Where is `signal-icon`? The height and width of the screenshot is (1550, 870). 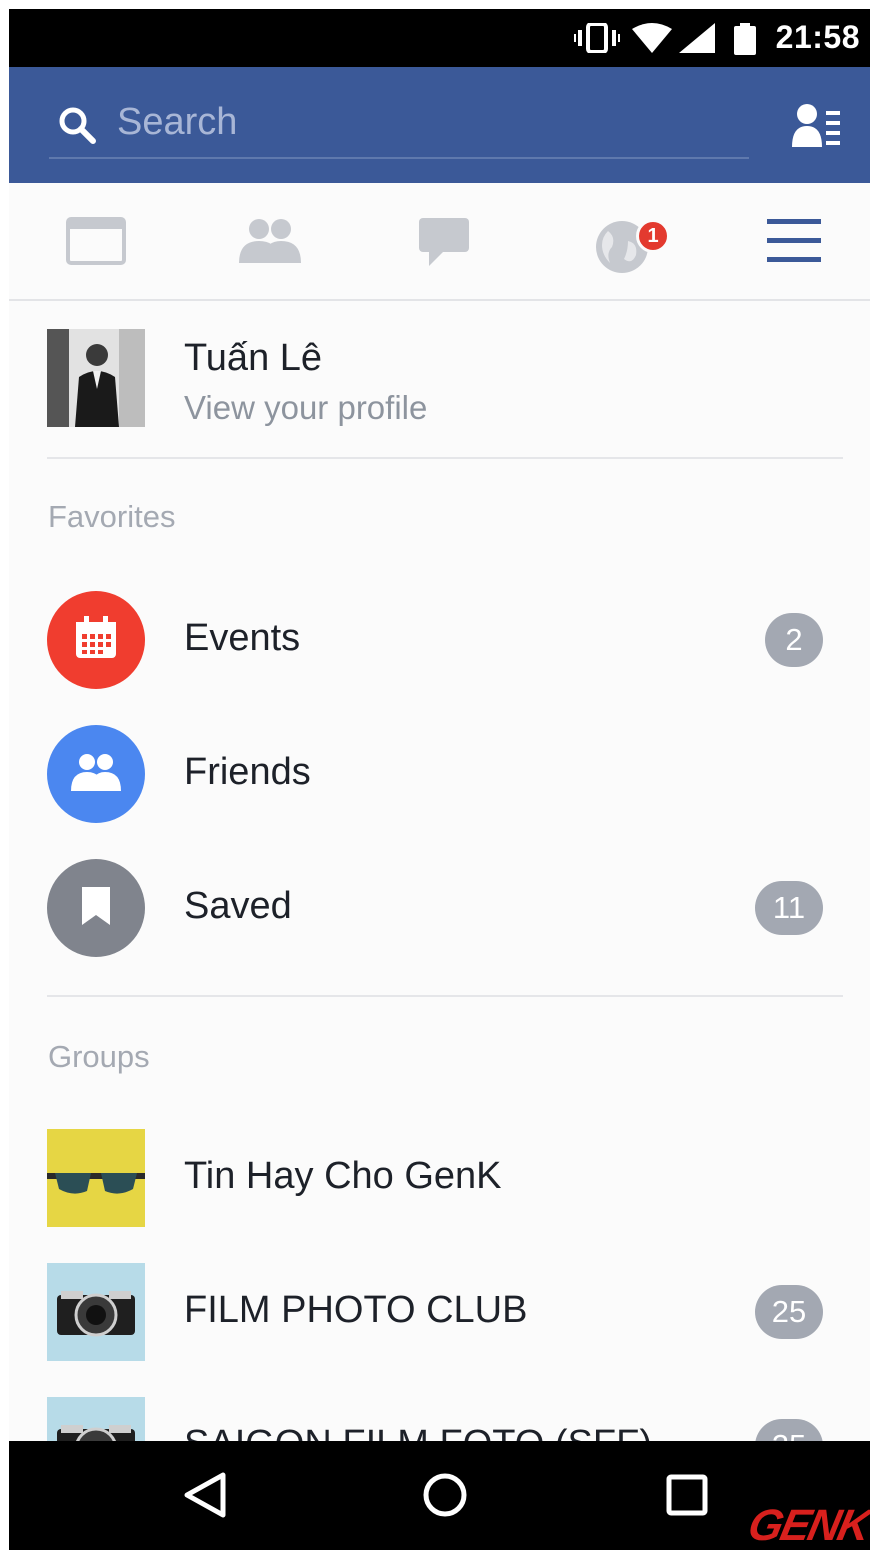
signal-icon is located at coordinates (697, 40).